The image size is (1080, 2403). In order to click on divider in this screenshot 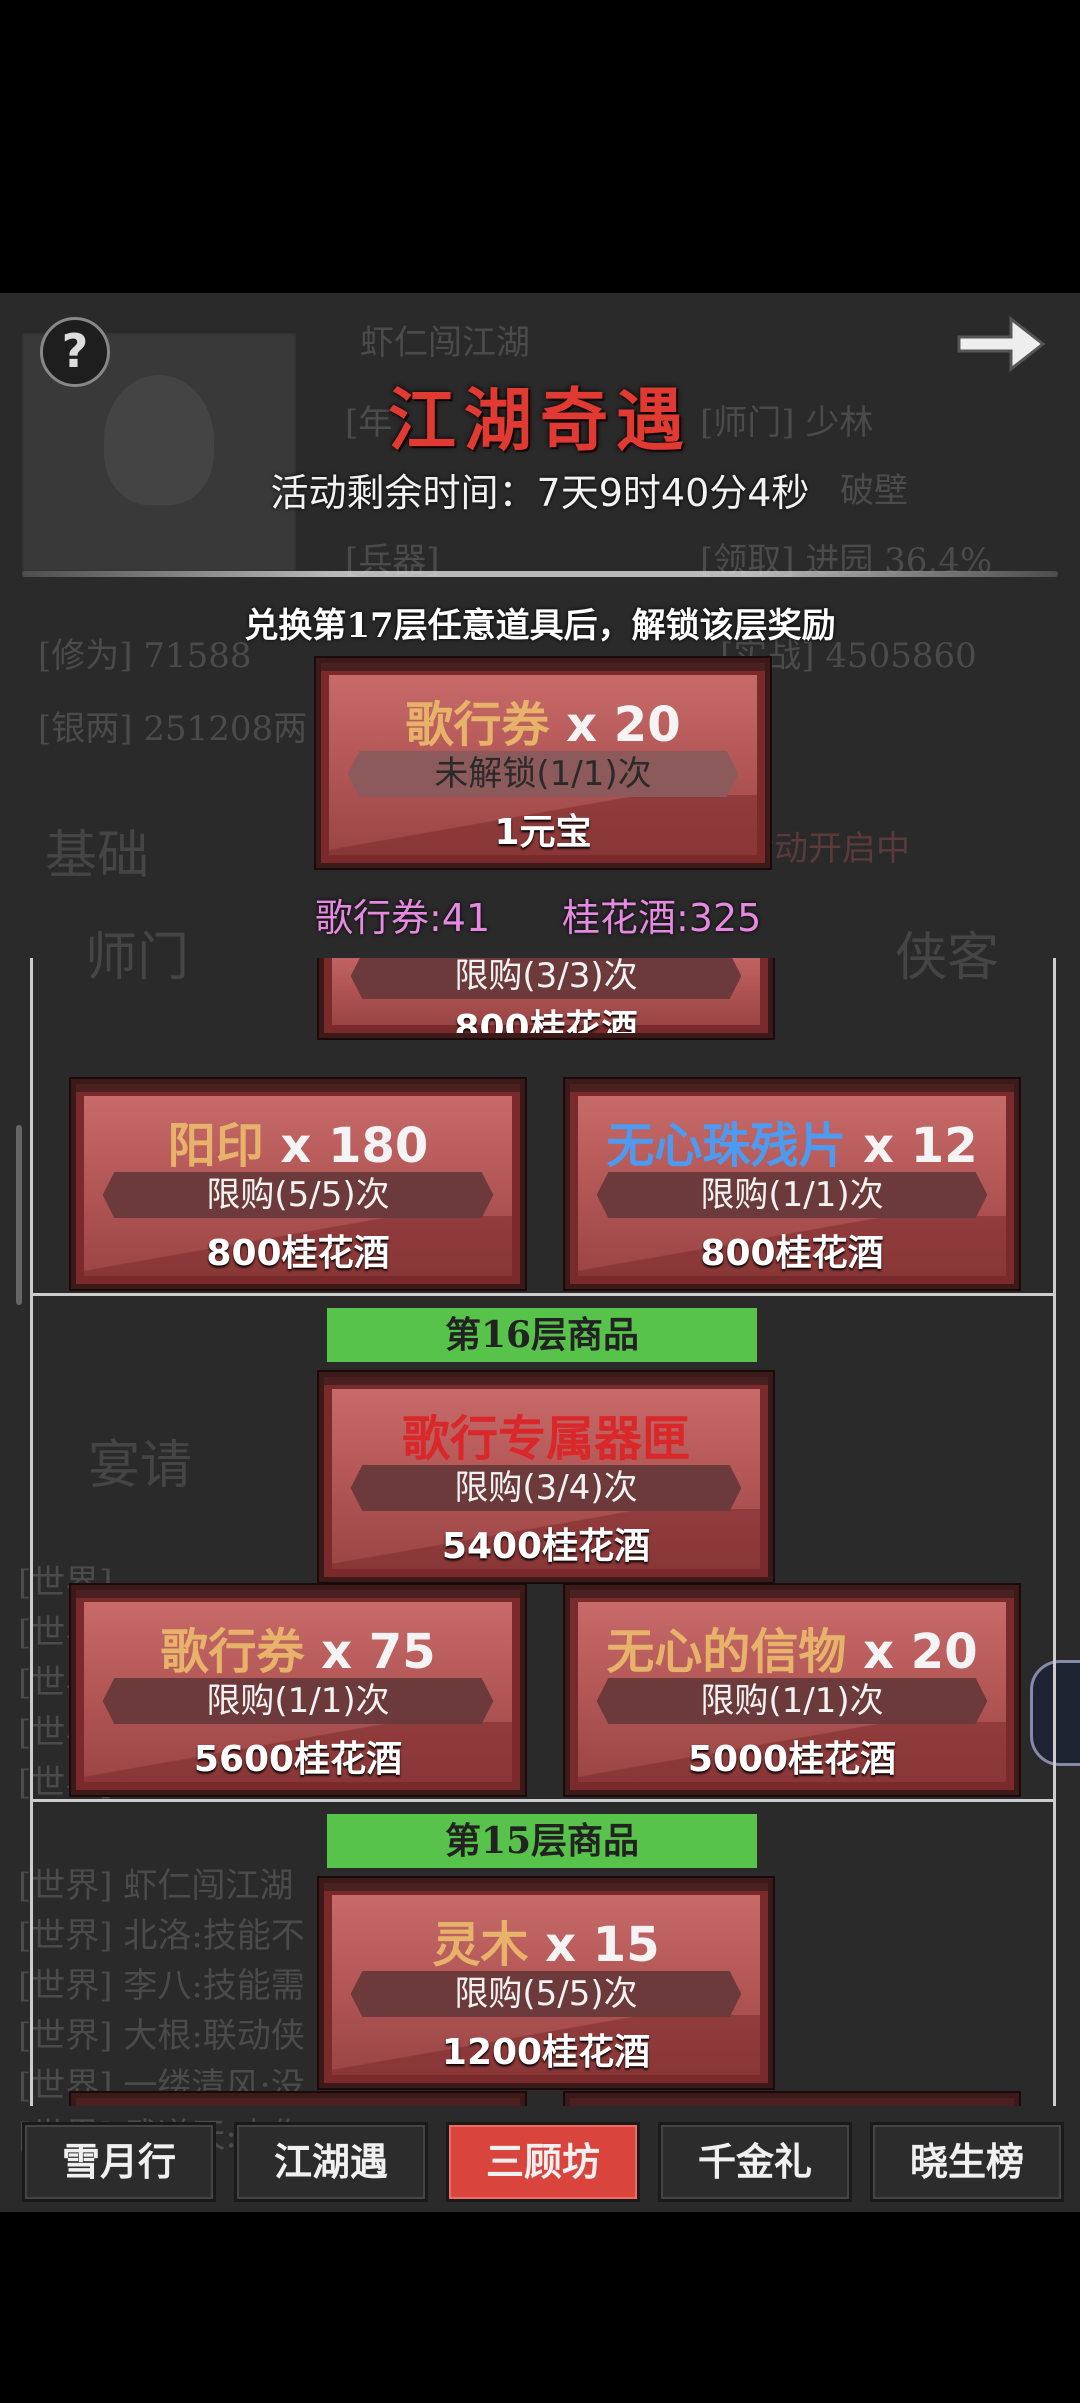, I will do `click(540, 574)`.